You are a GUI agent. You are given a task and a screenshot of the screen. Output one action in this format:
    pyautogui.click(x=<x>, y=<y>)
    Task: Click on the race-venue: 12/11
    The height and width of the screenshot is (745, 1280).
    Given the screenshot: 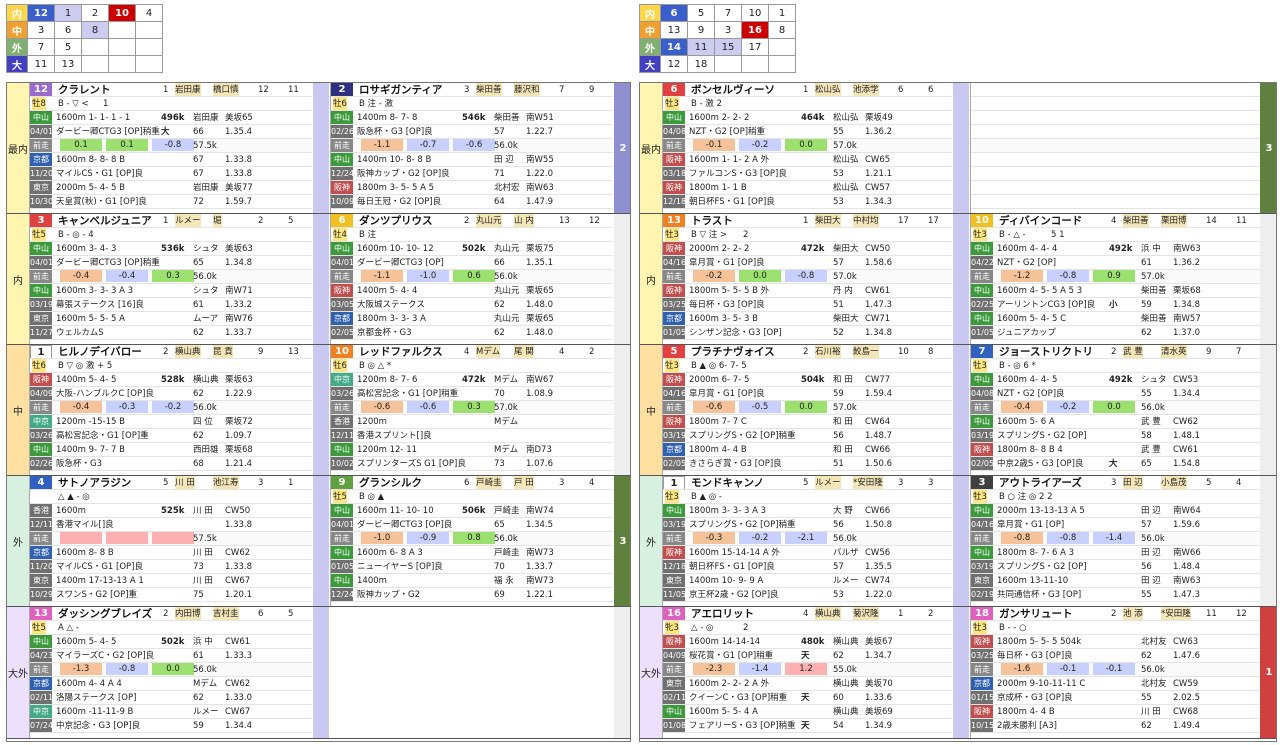 What is the action you would take?
    pyautogui.click(x=342, y=435)
    